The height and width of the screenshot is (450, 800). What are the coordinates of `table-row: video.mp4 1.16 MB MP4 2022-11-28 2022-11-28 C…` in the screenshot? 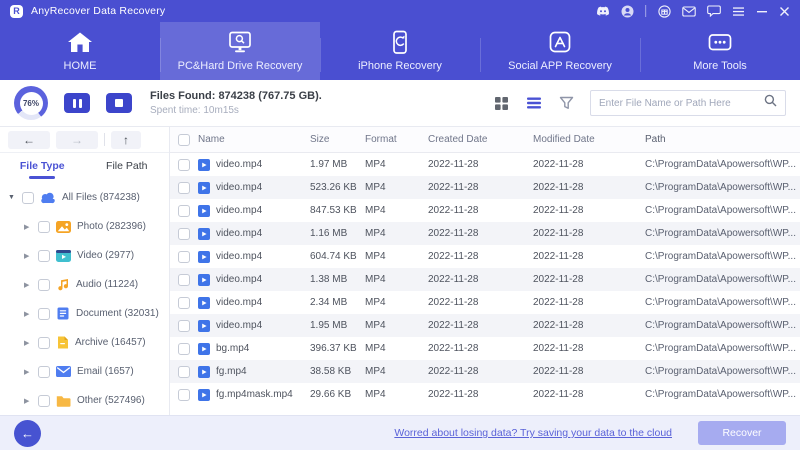 It's located at (485, 233).